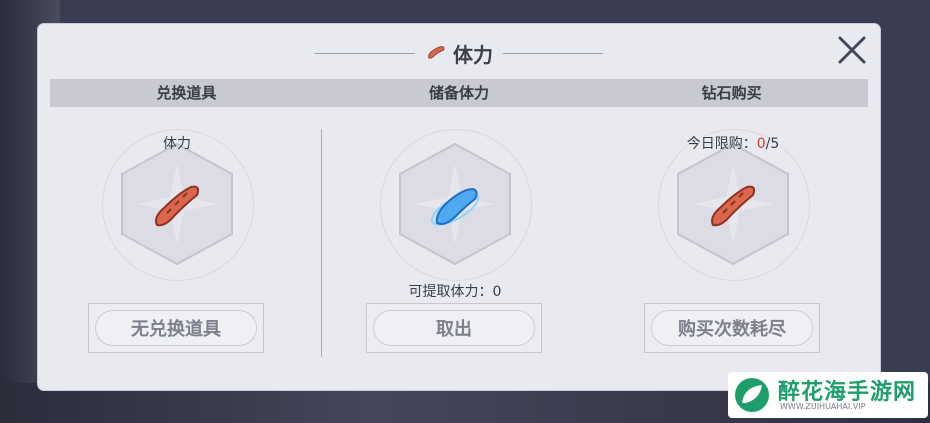 This screenshot has width=930, height=423. What do you see at coordinates (731, 93) in the screenshot?
I see `header-diamond-buy: 钻石购买` at bounding box center [731, 93].